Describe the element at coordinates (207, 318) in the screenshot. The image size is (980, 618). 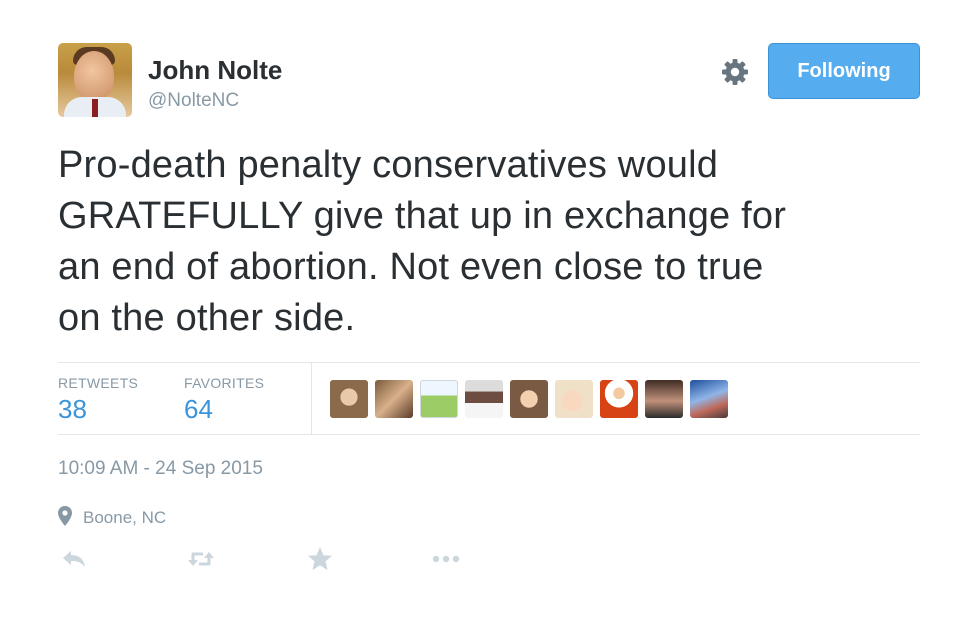
I see `tweet-text-line: on the other side.` at that location.